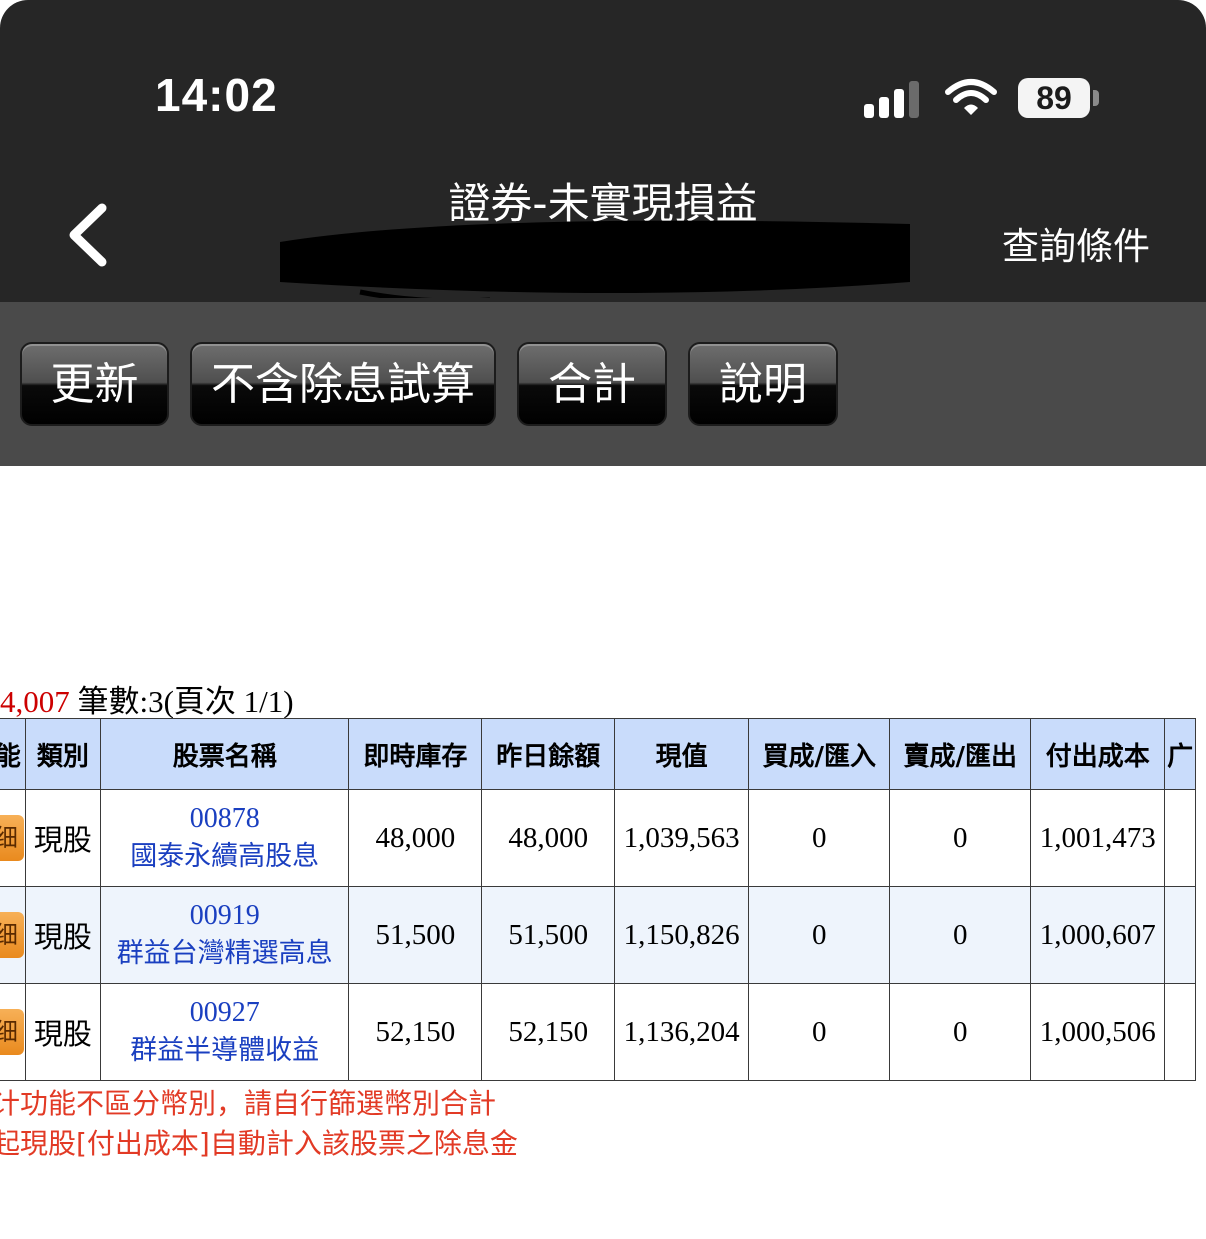 This screenshot has width=1206, height=1239. I want to click on toolbar: 更新 不含除息試算 合計 說明, so click(603, 384).